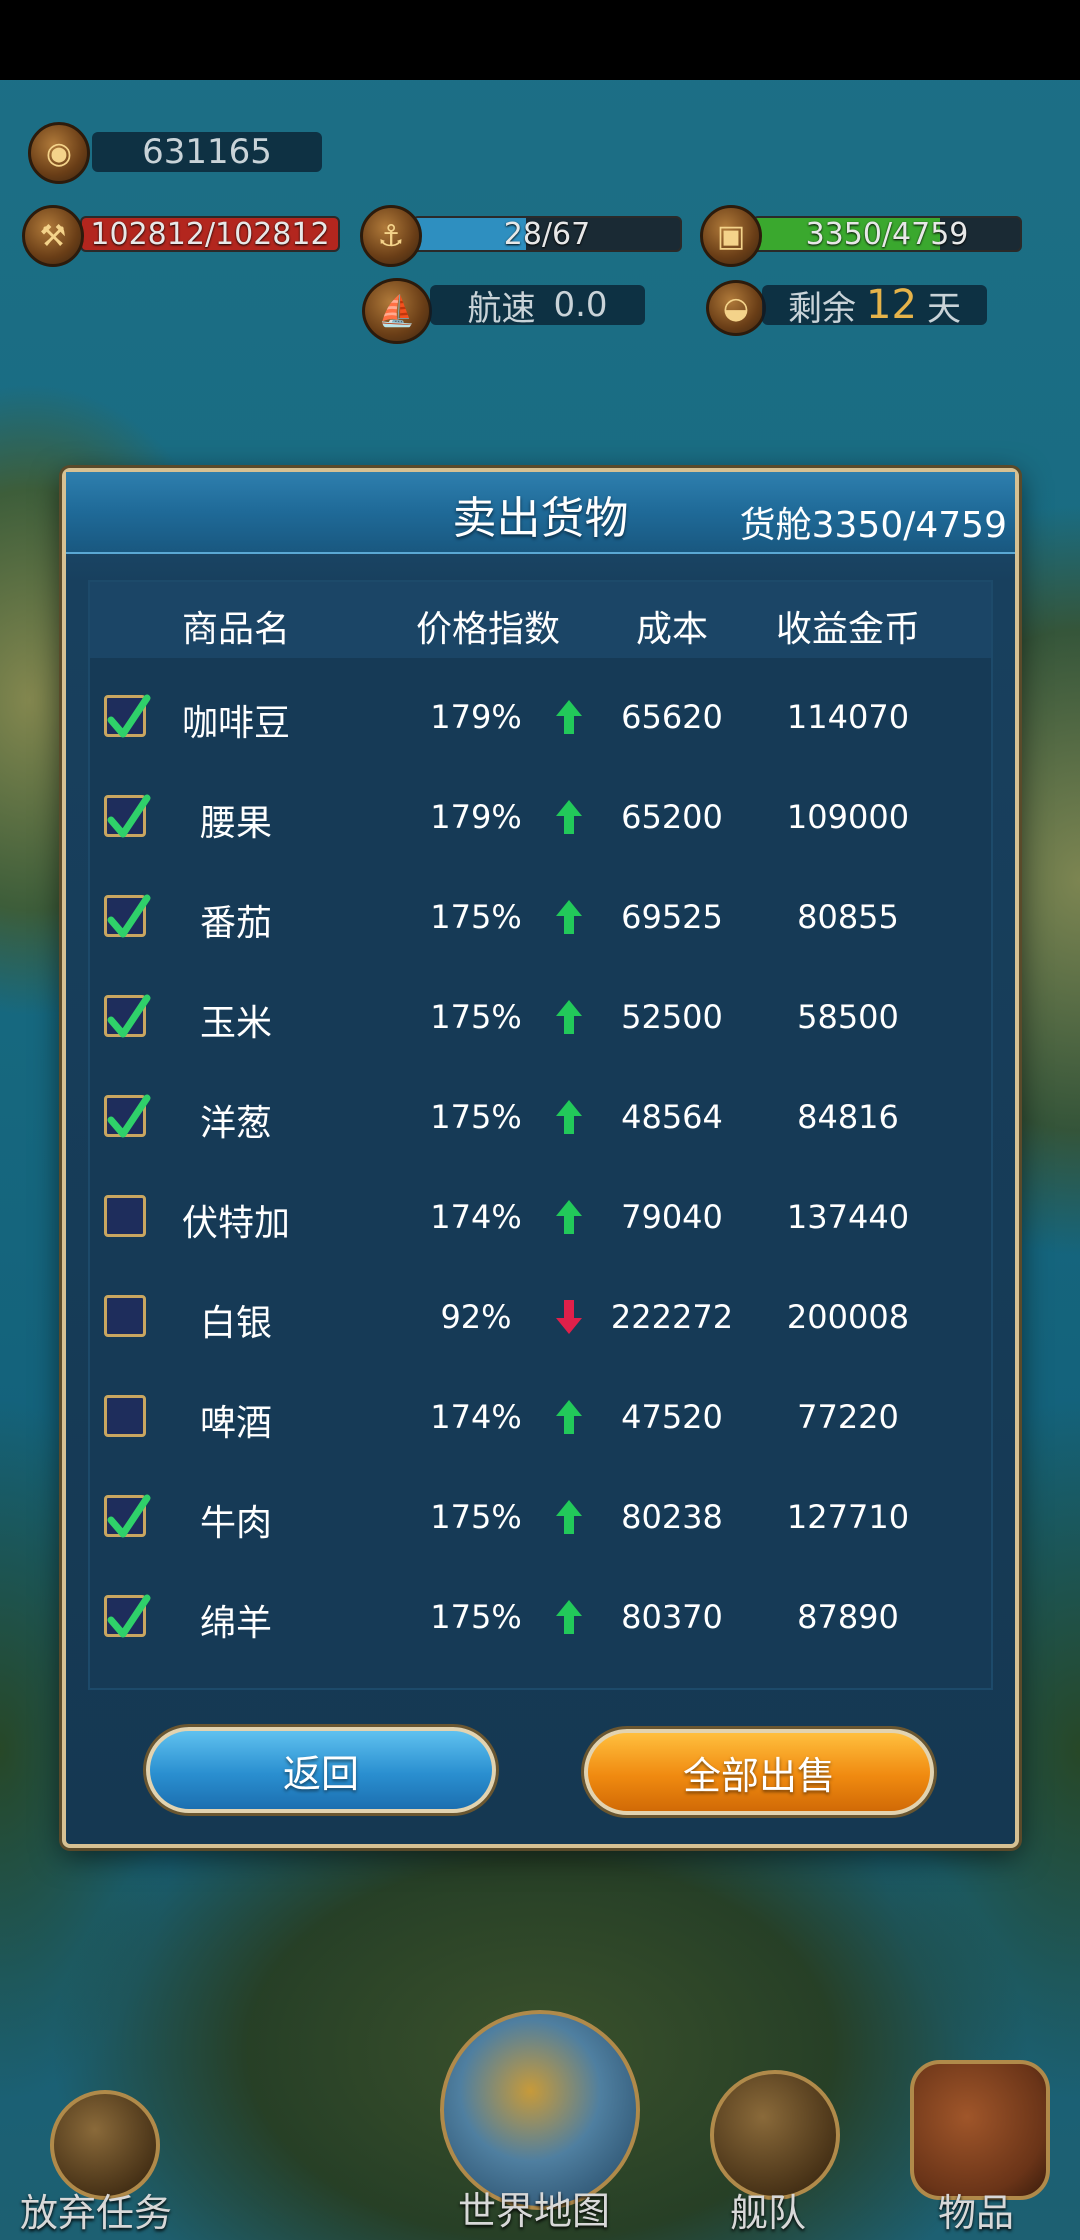 The image size is (1080, 2240). What do you see at coordinates (540, 1620) in the screenshot?
I see `table-row: 绵羊 175% 80370 87890` at bounding box center [540, 1620].